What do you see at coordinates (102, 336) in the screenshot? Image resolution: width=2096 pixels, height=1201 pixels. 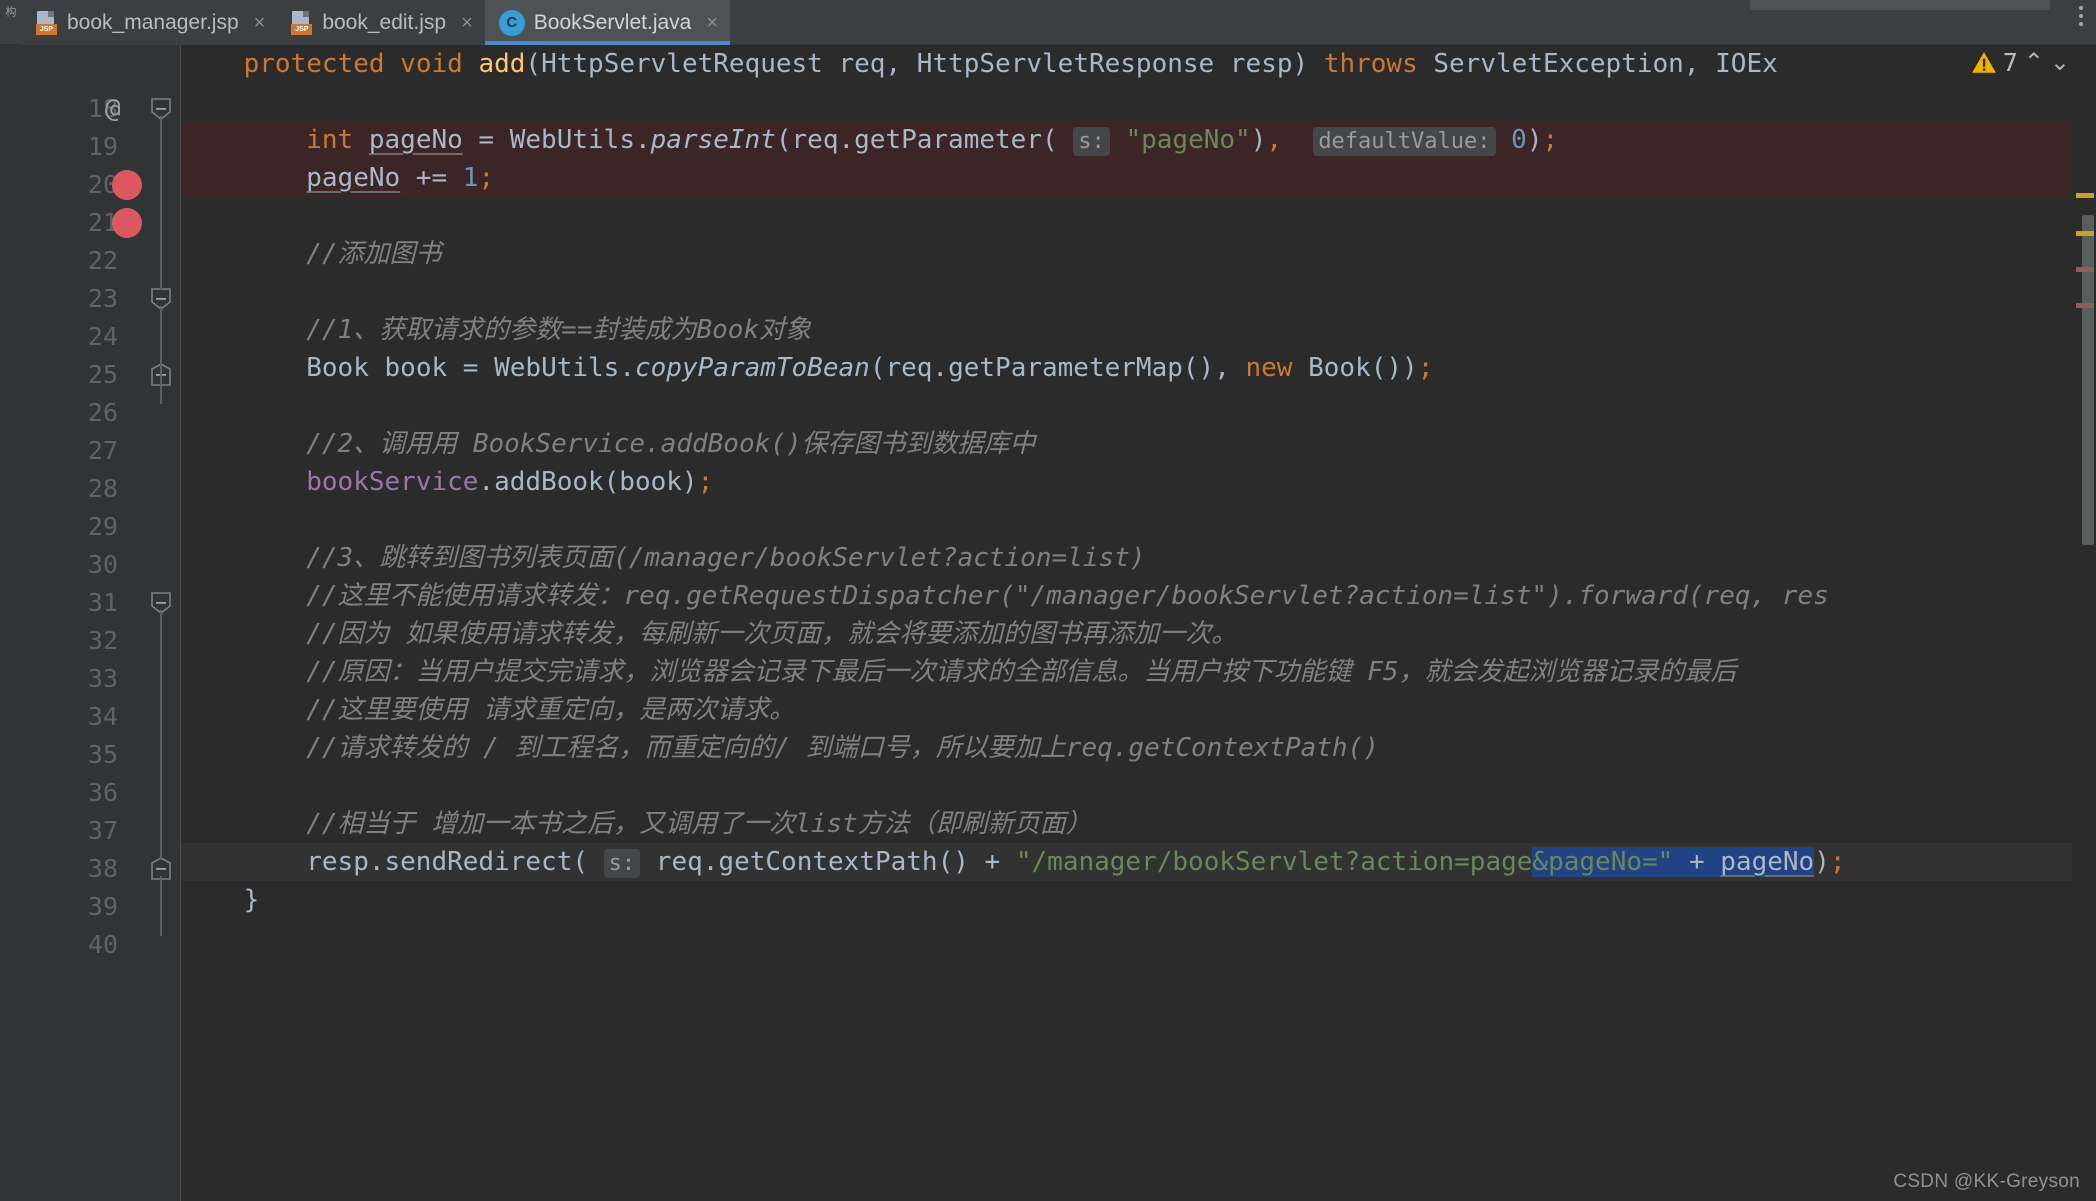 I see `line-number: 24` at bounding box center [102, 336].